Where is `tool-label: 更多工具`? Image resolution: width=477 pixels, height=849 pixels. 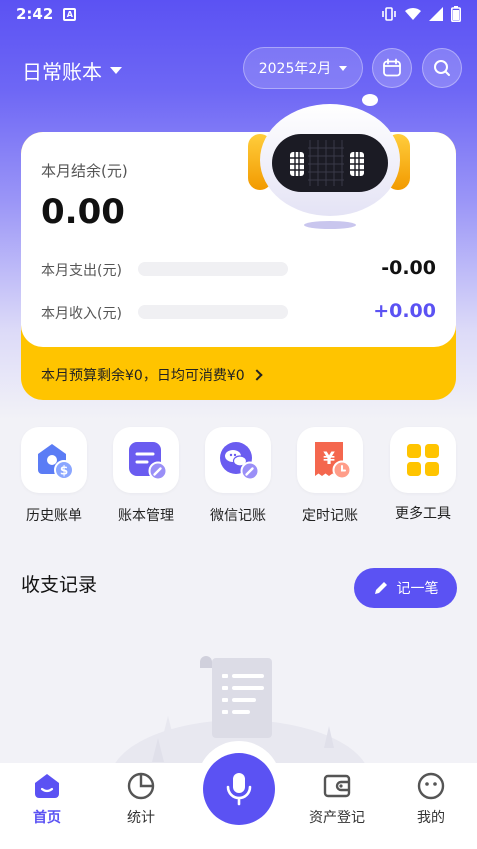
tool-label: 更多工具 is located at coordinates (423, 514).